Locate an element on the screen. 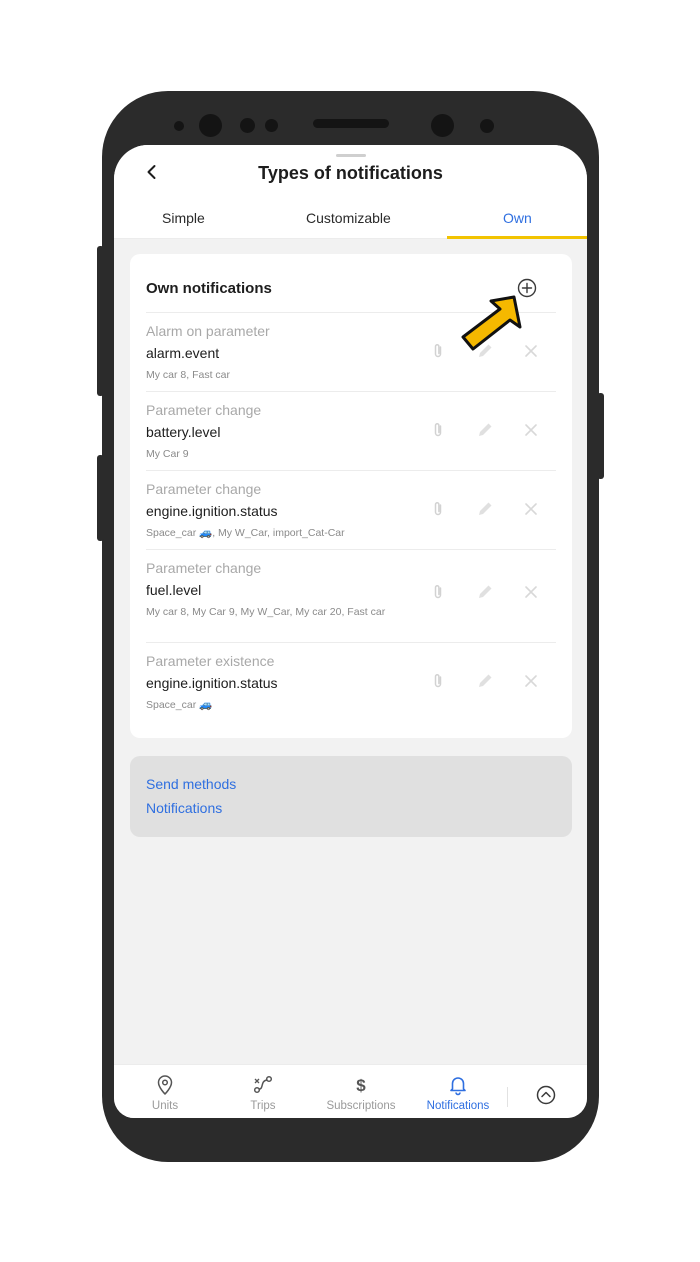  phone-speaker is located at coordinates (351, 123).